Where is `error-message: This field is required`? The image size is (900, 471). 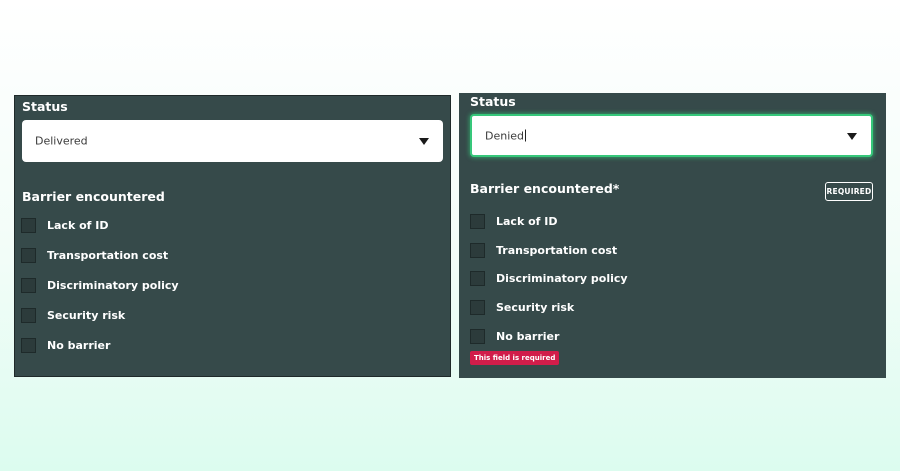 error-message: This field is required is located at coordinates (515, 358).